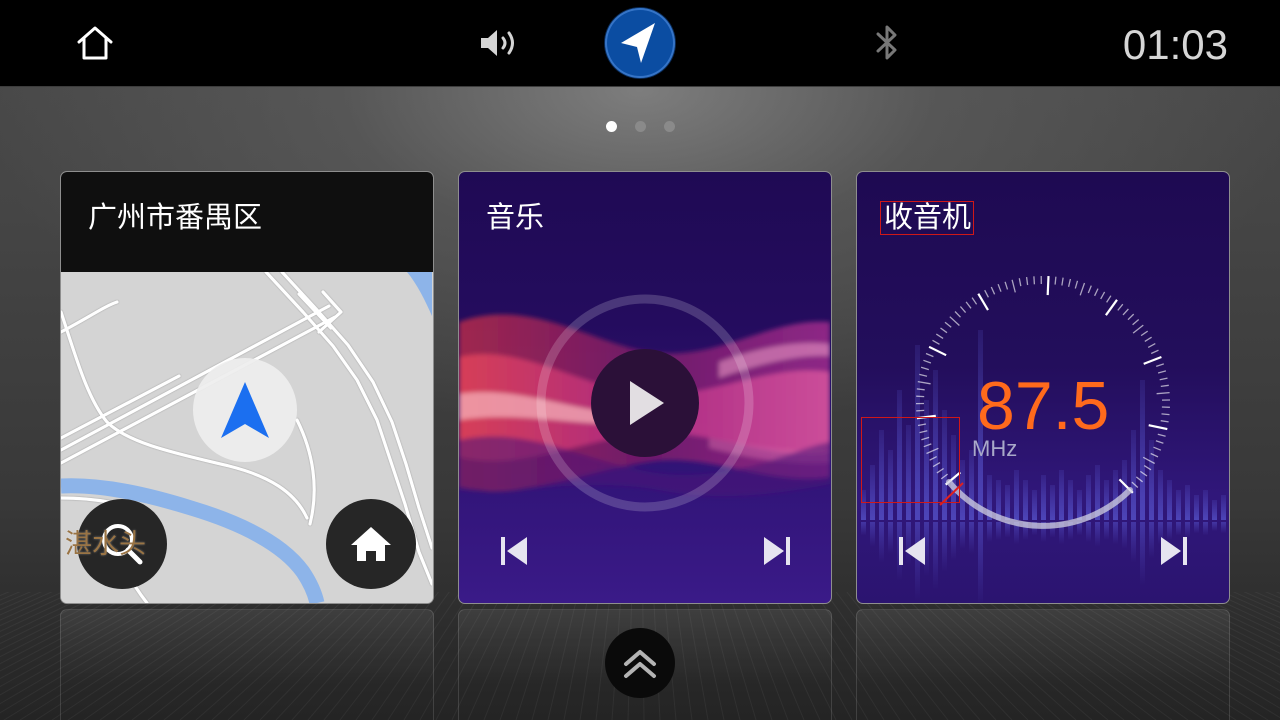 The width and height of the screenshot is (1280, 720). I want to click on page-dot-active, so click(611, 126).